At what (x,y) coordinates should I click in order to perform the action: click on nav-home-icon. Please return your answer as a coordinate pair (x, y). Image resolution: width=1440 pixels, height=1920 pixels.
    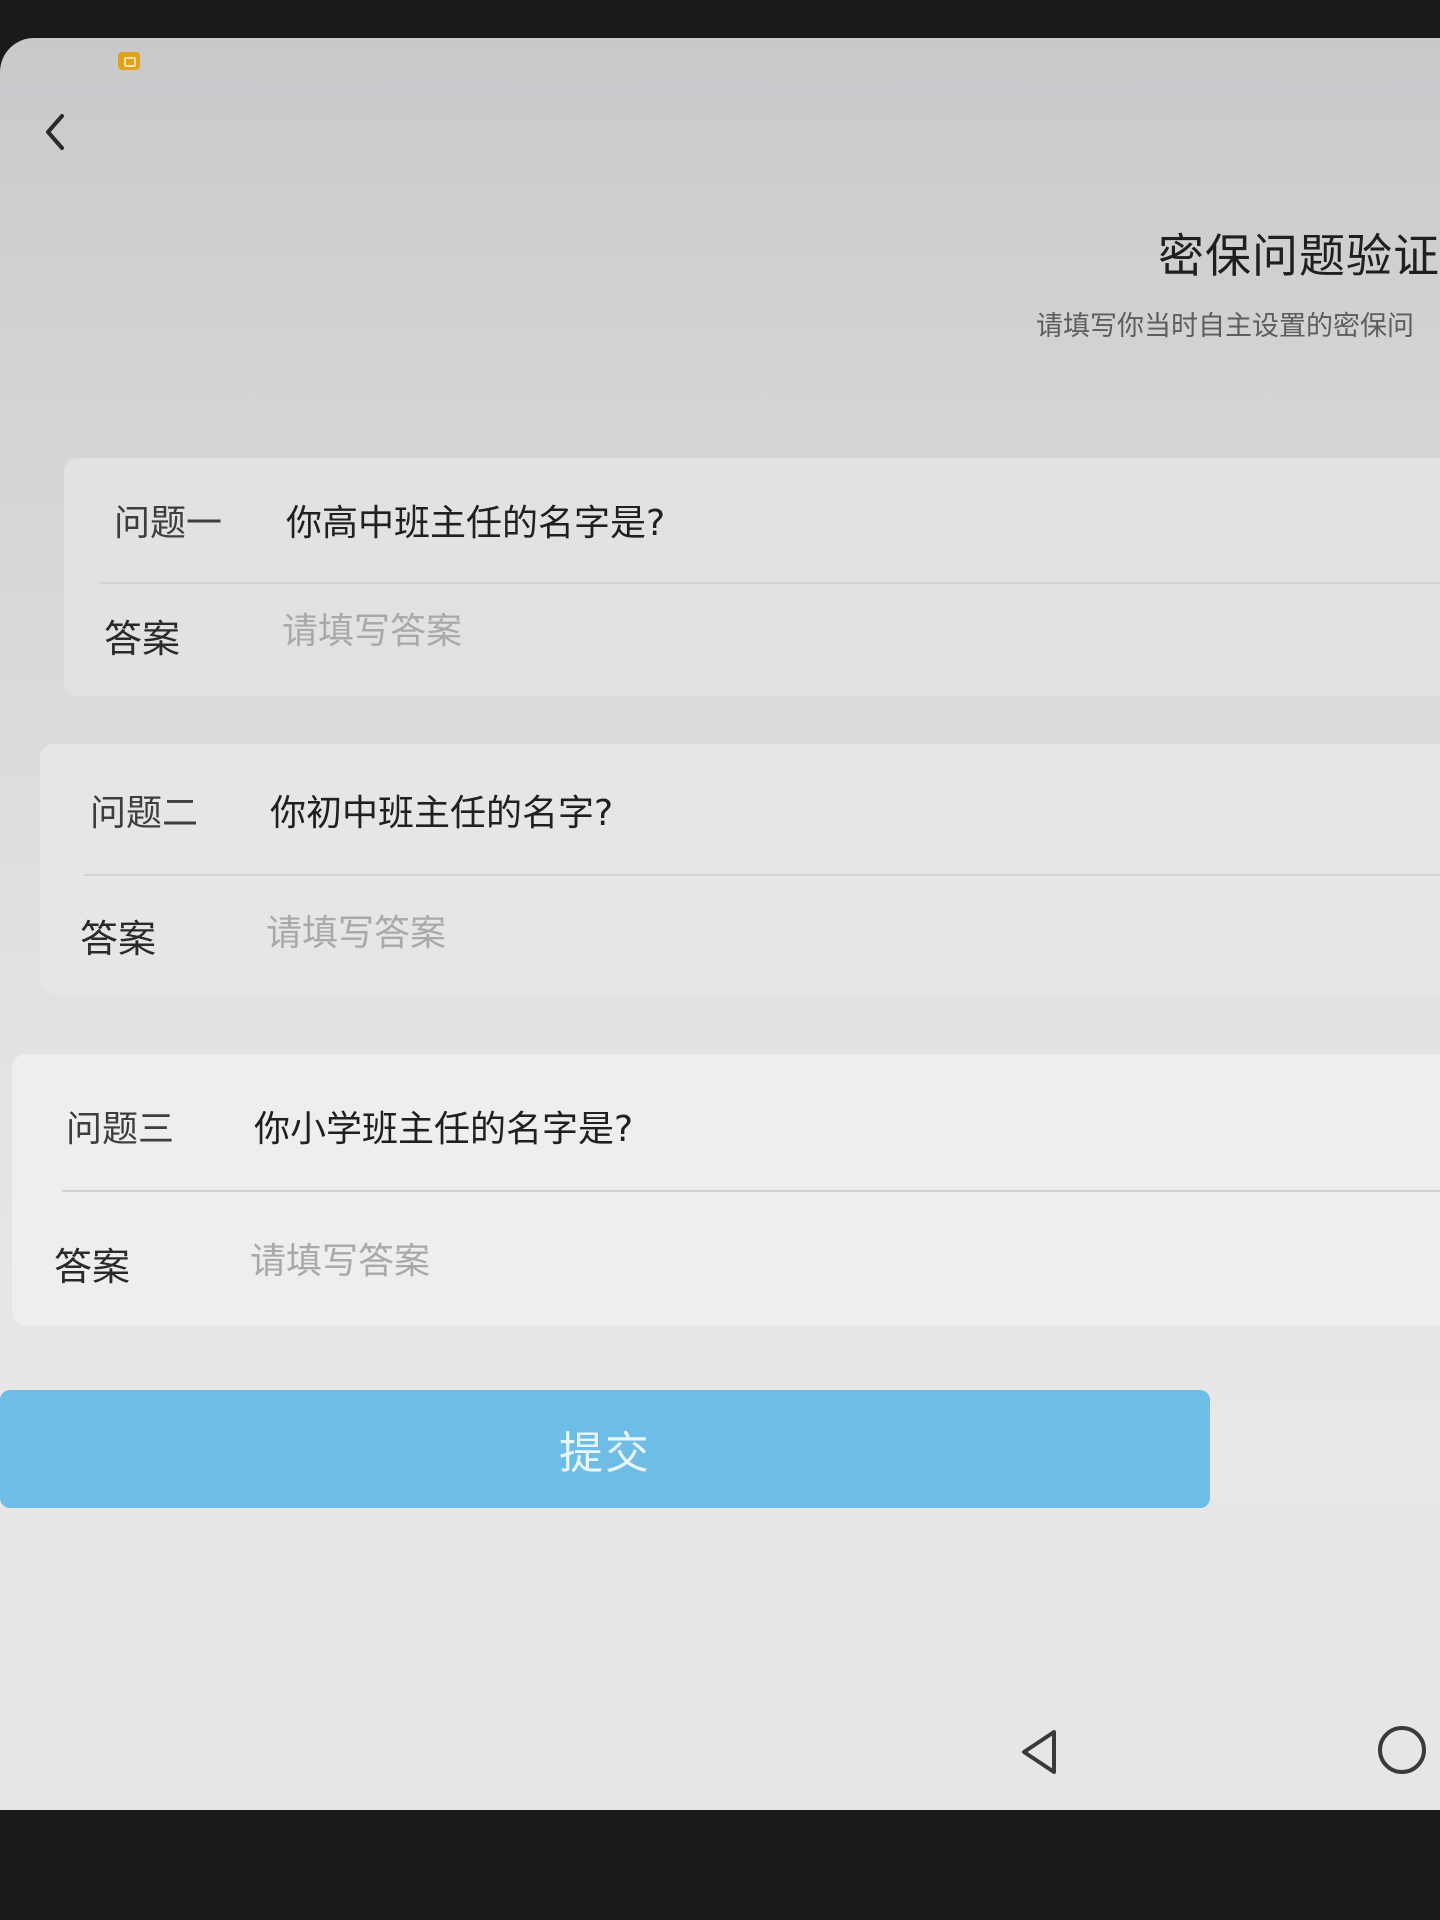
    Looking at the image, I should click on (1402, 1750).